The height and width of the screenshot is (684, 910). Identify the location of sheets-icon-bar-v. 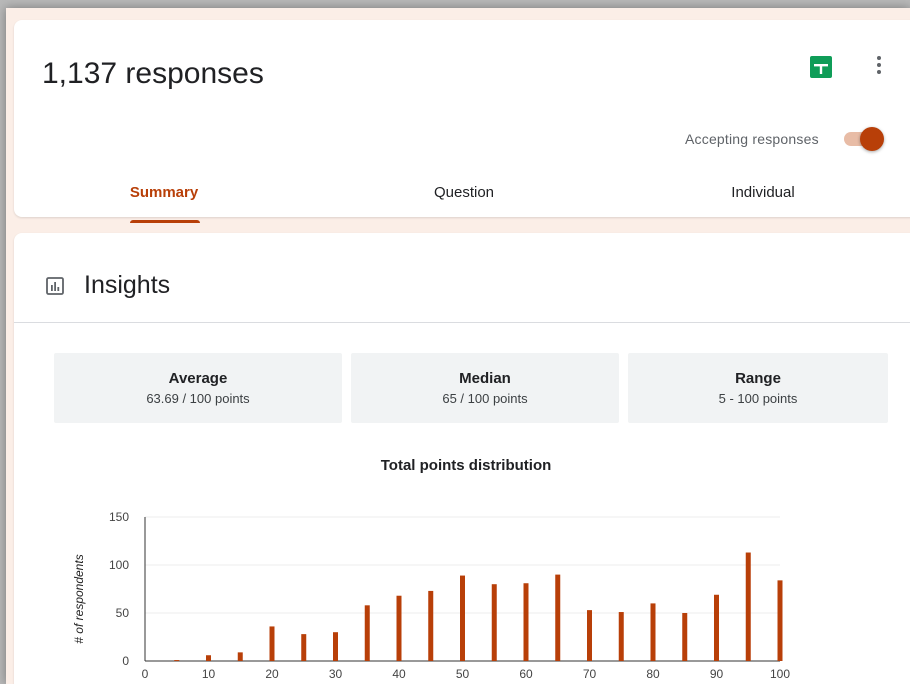
(821, 69).